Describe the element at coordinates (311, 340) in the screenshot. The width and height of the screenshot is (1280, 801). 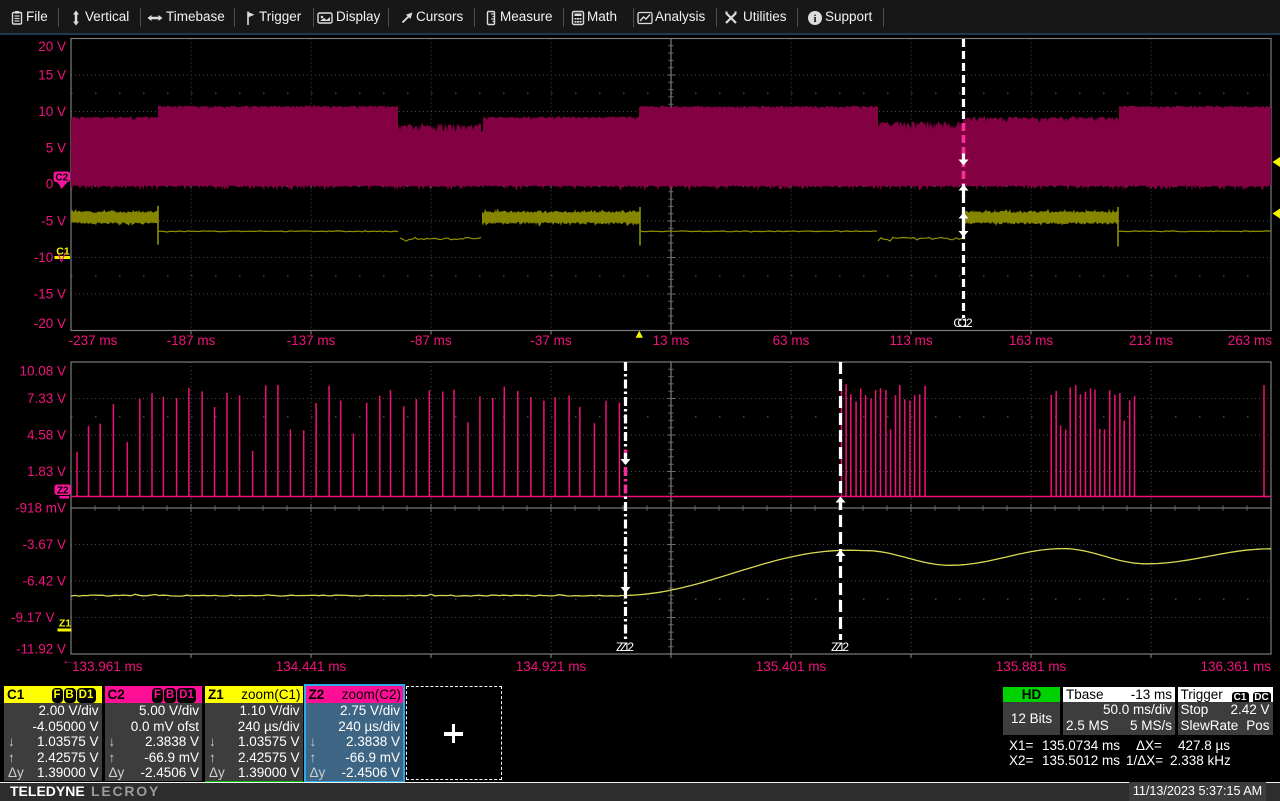
I see `svg-text: -137 ms` at that location.